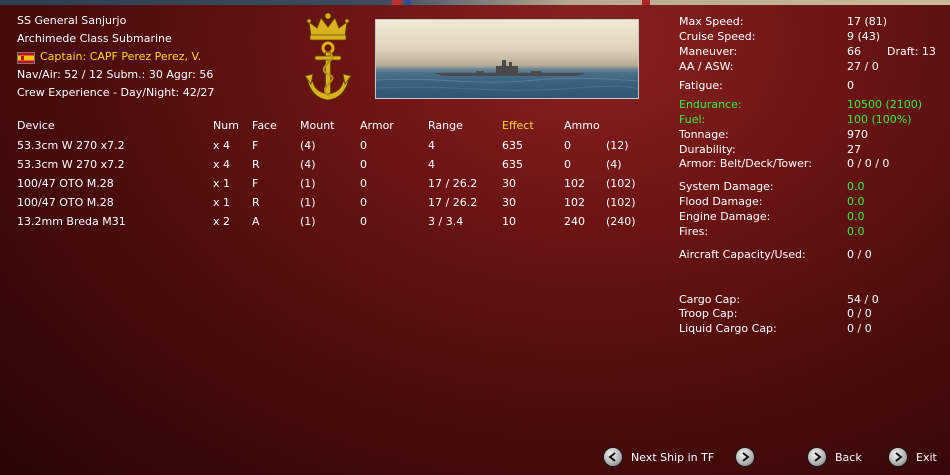 This screenshot has height=475, width=950. I want to click on stat-label: Durability:, so click(707, 149).